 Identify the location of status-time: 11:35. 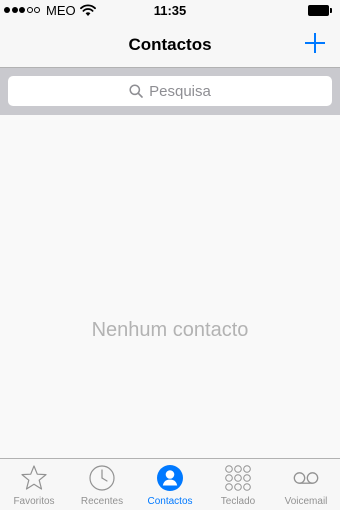
(170, 10).